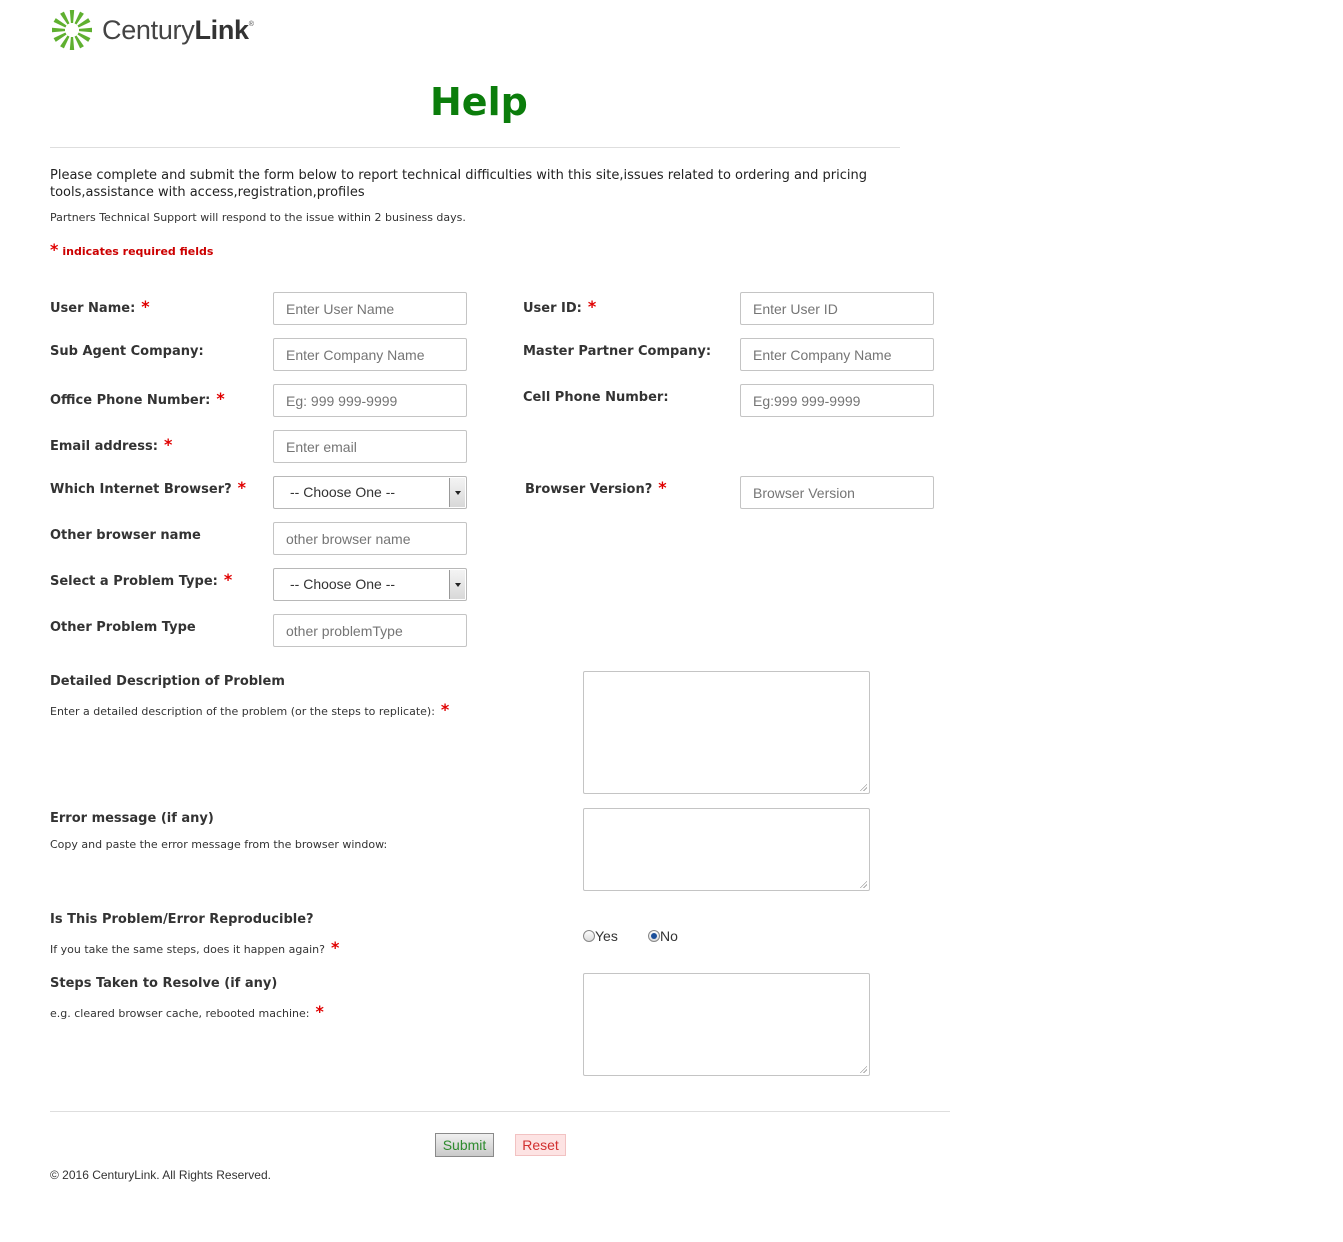  What do you see at coordinates (343, 584) in the screenshot?
I see `problem-type-select-value: -- Choose One --` at bounding box center [343, 584].